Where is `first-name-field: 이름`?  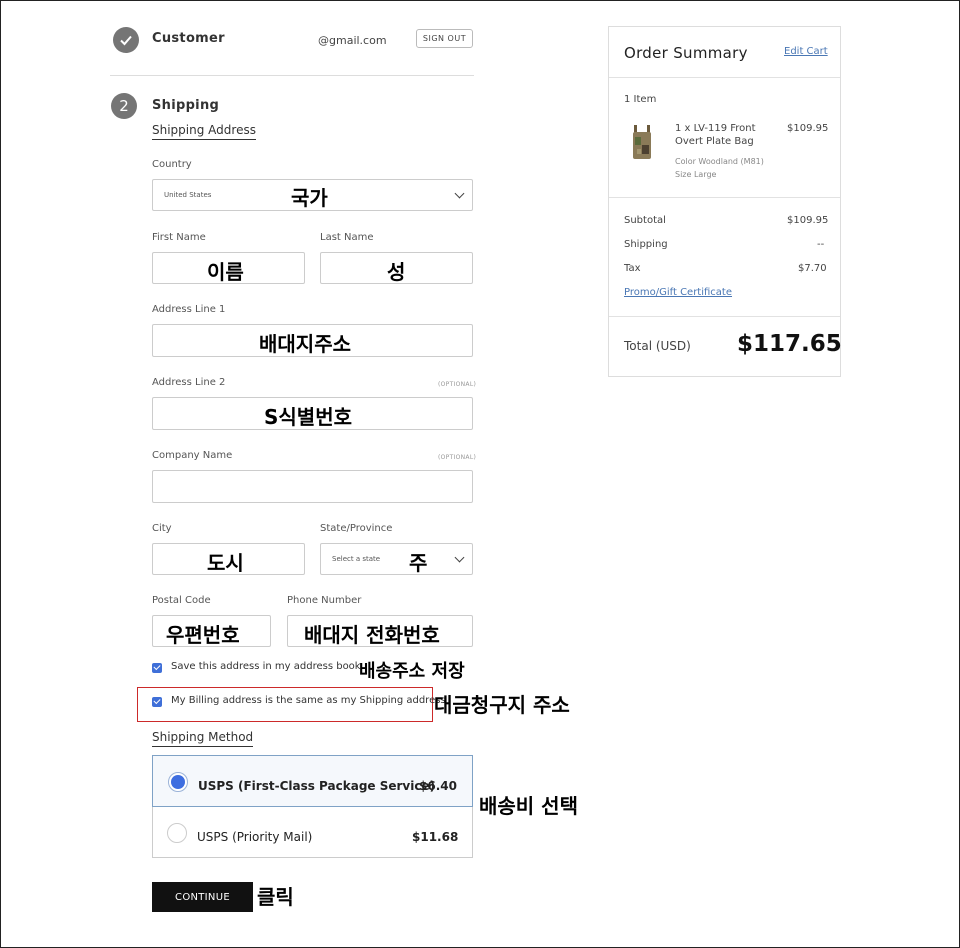 first-name-field: 이름 is located at coordinates (228, 268).